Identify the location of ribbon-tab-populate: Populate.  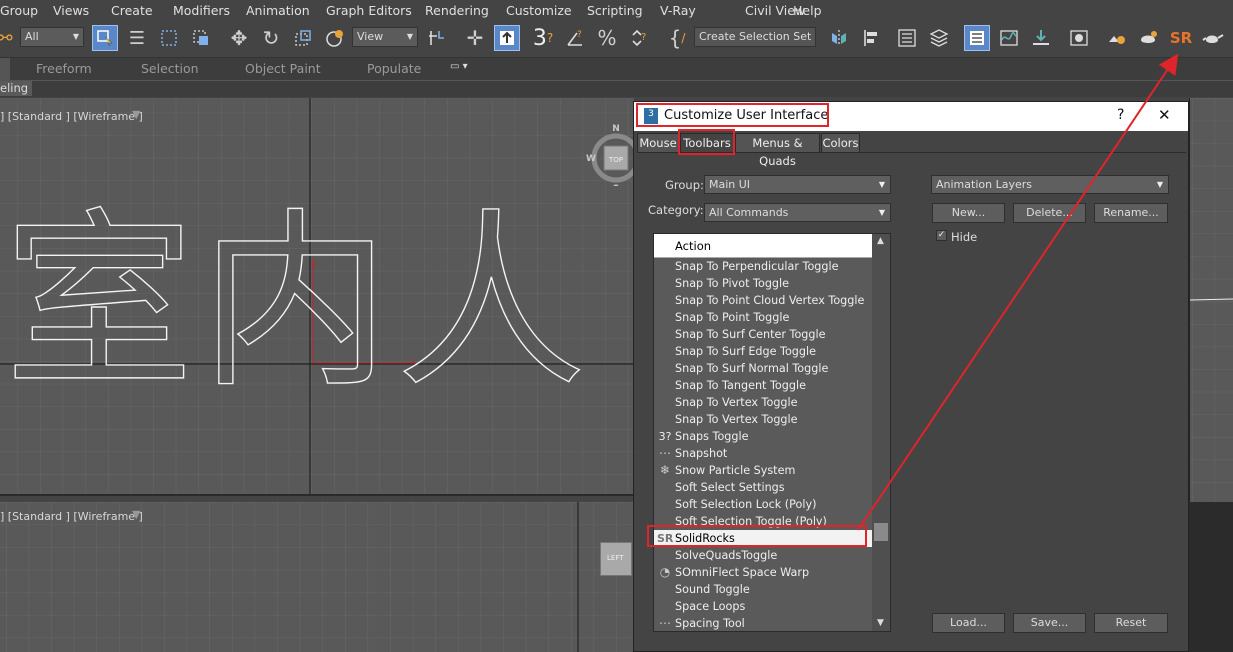
(394, 68).